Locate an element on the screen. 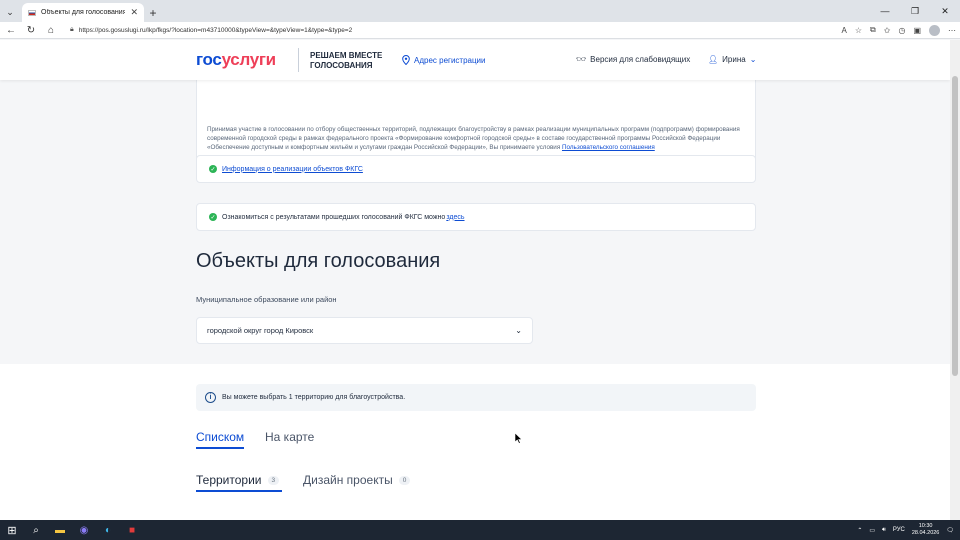 The width and height of the screenshot is (960, 540). home-icon: ⌂ is located at coordinates (51, 30).